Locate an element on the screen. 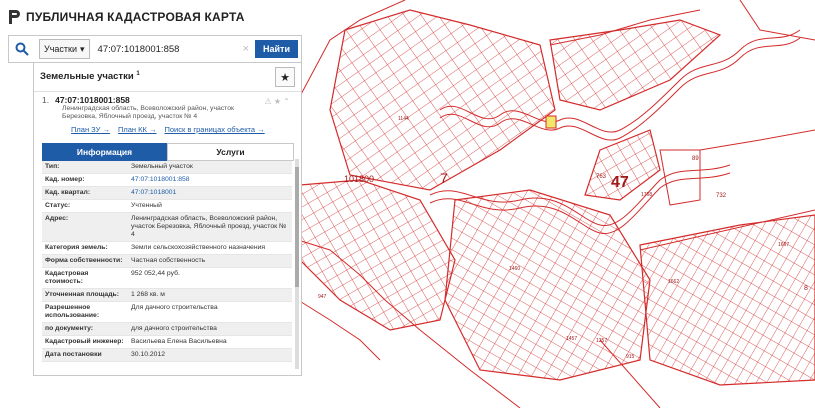 The height and width of the screenshot is (408, 815). row-value: Для дачного строительства is located at coordinates (174, 307).